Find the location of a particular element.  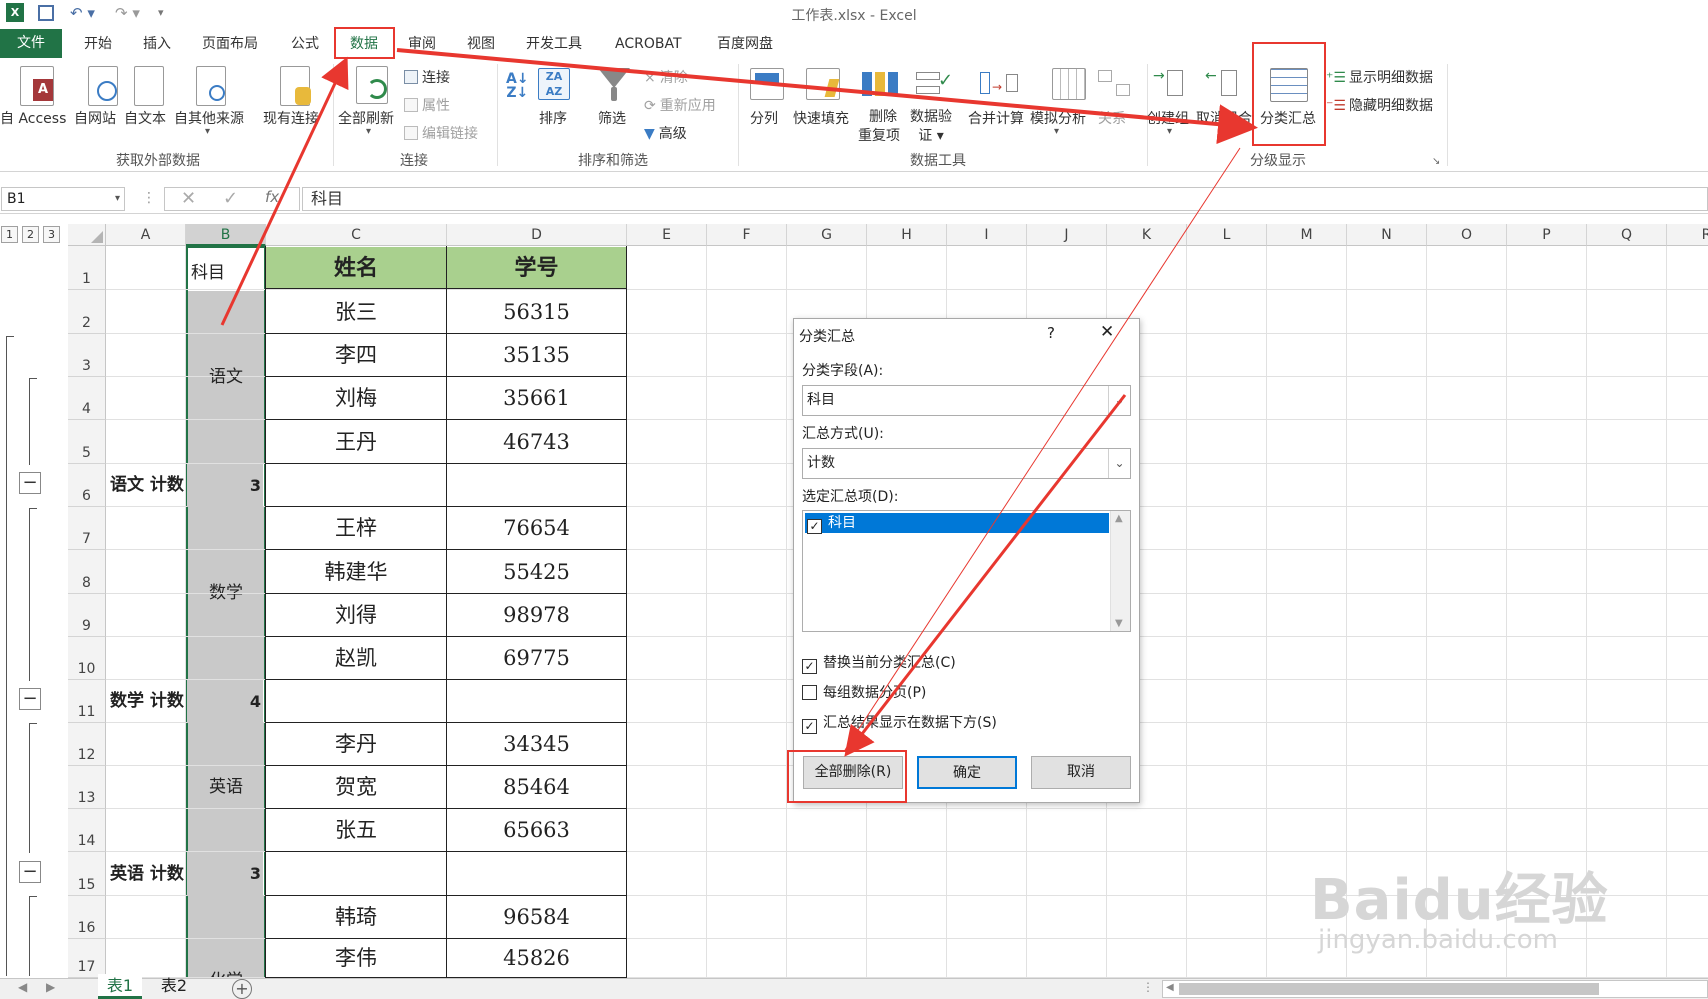

from-text-button: 自文本 is located at coordinates (145, 118).